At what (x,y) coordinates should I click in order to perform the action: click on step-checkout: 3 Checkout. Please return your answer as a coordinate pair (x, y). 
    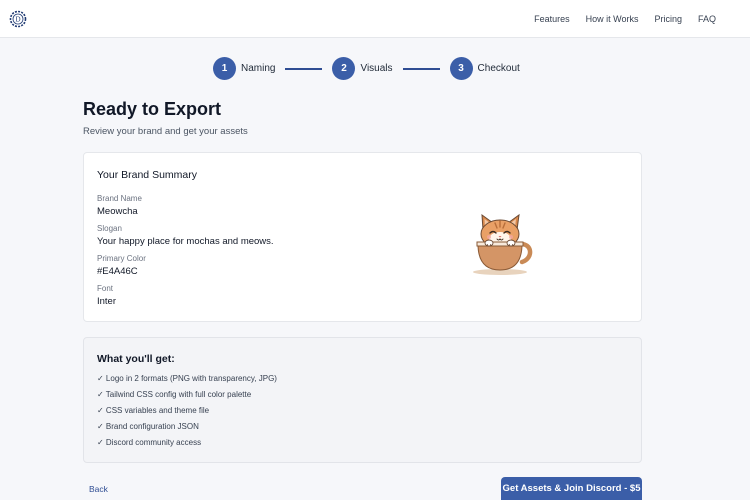
    Looking at the image, I should click on (484, 68).